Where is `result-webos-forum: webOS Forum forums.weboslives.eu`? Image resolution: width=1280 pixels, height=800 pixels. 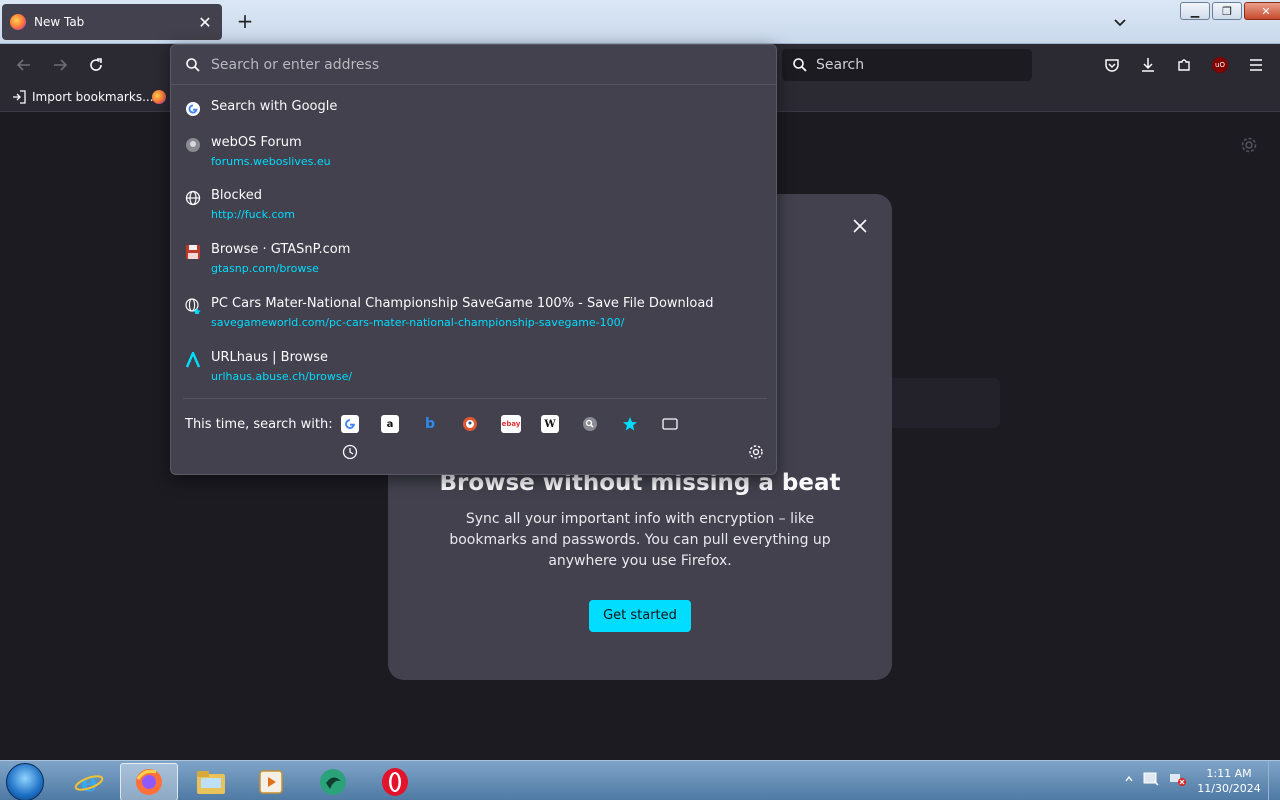
result-webos-forum: webOS Forum forums.weboslives.eu is located at coordinates (475, 155).